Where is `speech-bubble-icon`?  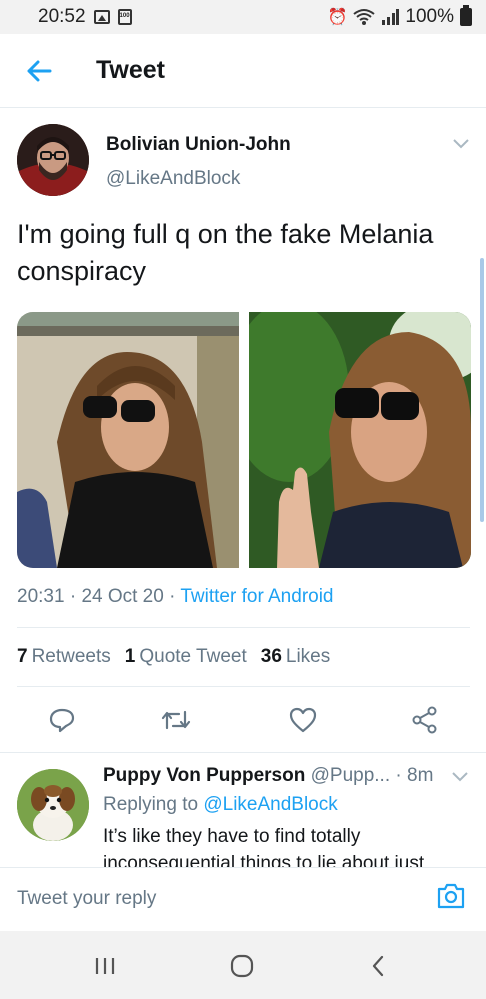 speech-bubble-icon is located at coordinates (62, 720).